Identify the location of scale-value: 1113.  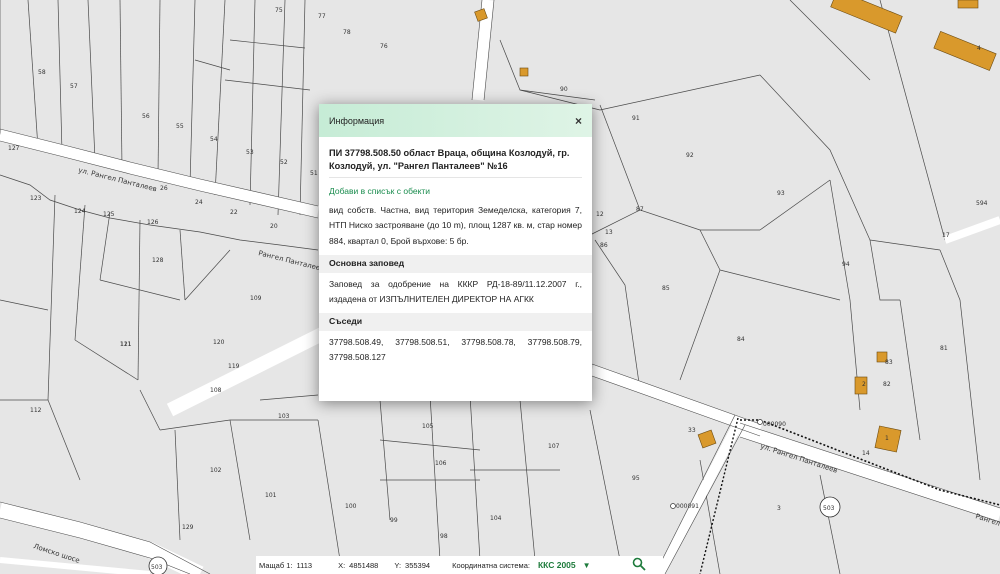
(304, 565).